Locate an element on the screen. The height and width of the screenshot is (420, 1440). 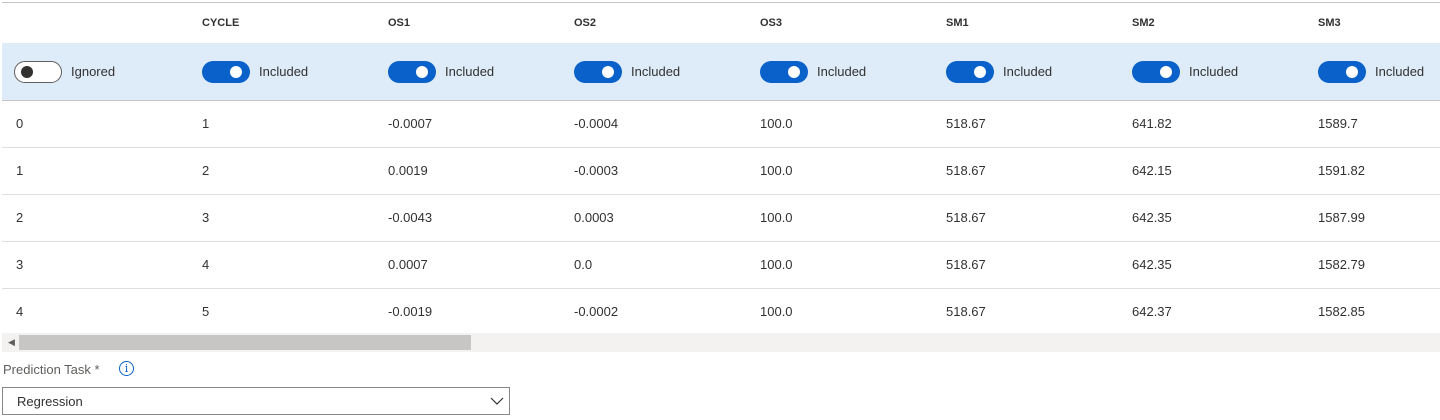
column-header-sm3: SM3 is located at coordinates (1329, 23).